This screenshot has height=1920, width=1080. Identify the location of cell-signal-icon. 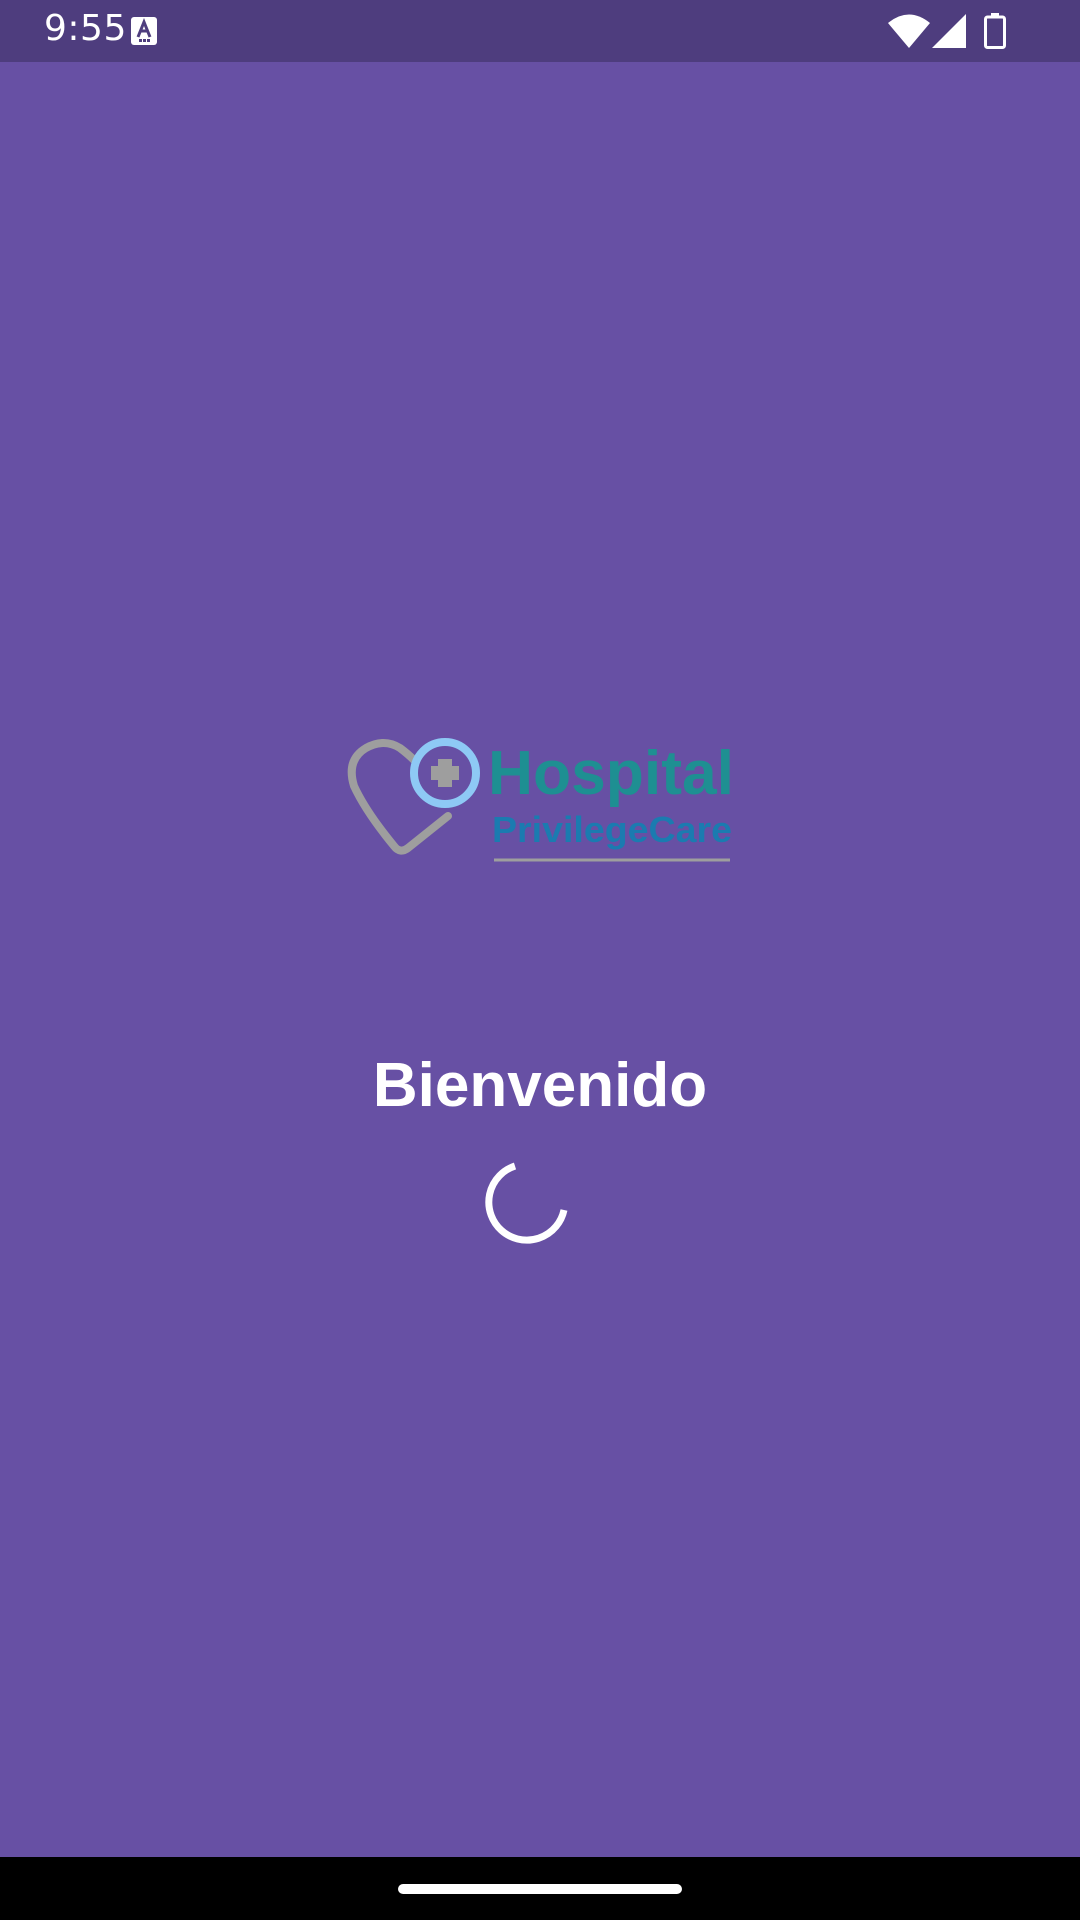
(949, 31).